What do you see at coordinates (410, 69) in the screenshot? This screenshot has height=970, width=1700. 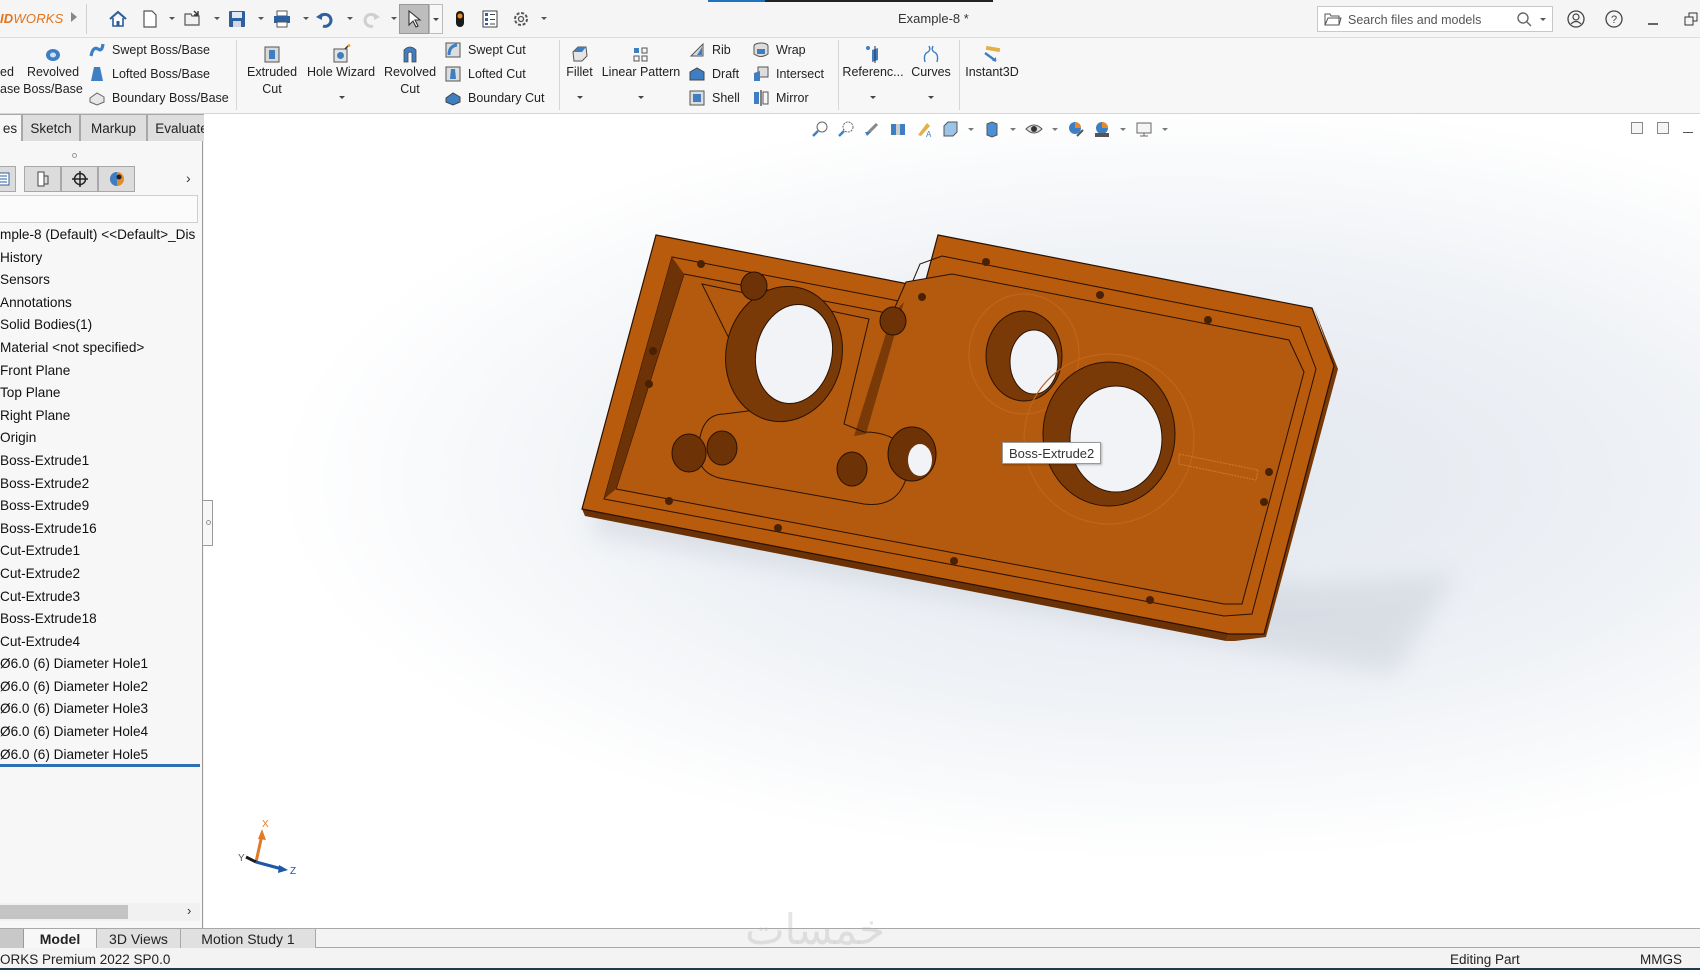 I see `revolved-cut-button: Revolved Cut` at bounding box center [410, 69].